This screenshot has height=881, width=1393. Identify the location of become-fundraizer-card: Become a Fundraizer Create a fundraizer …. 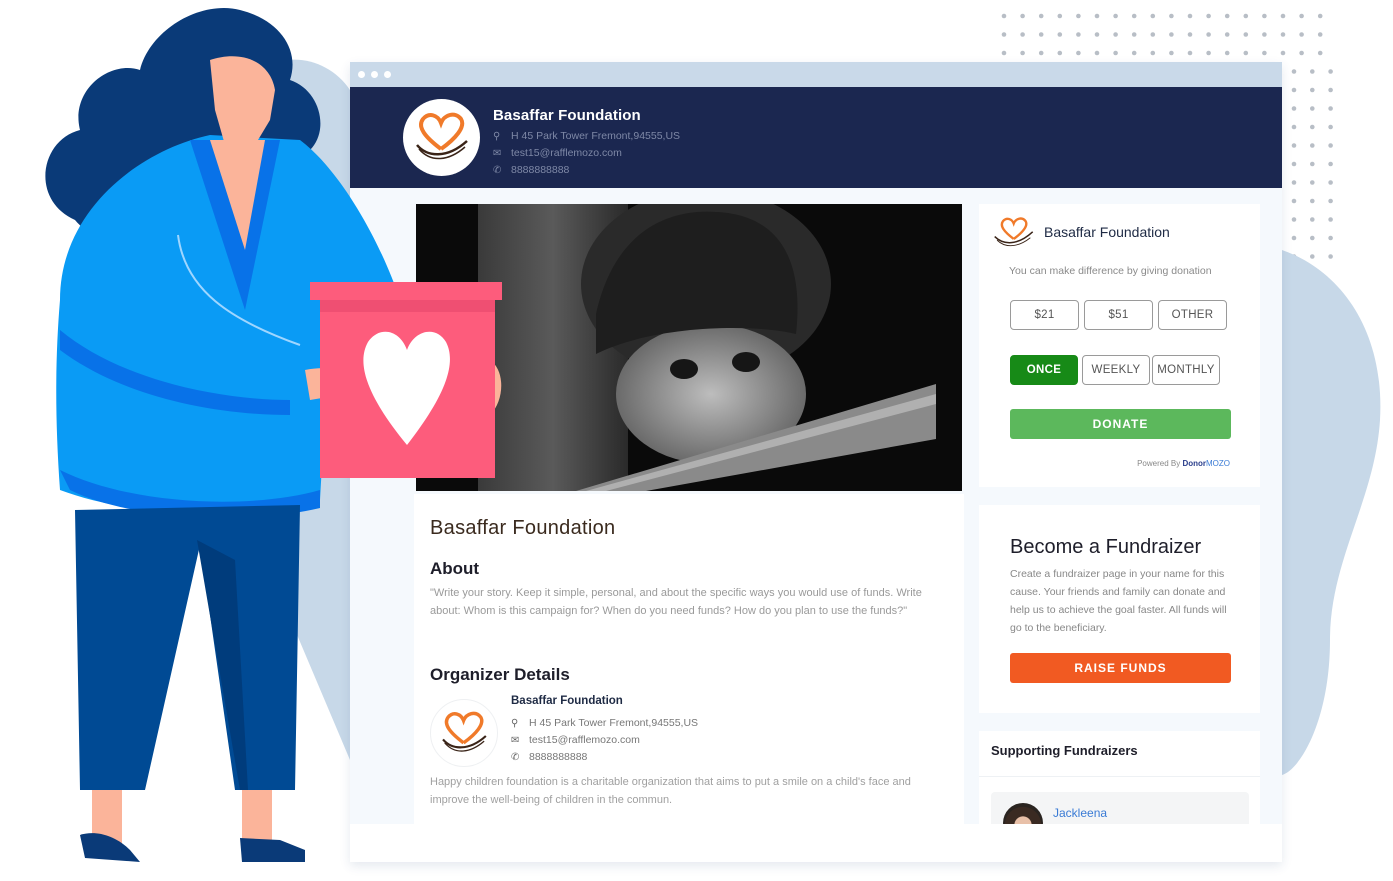
(1119, 609).